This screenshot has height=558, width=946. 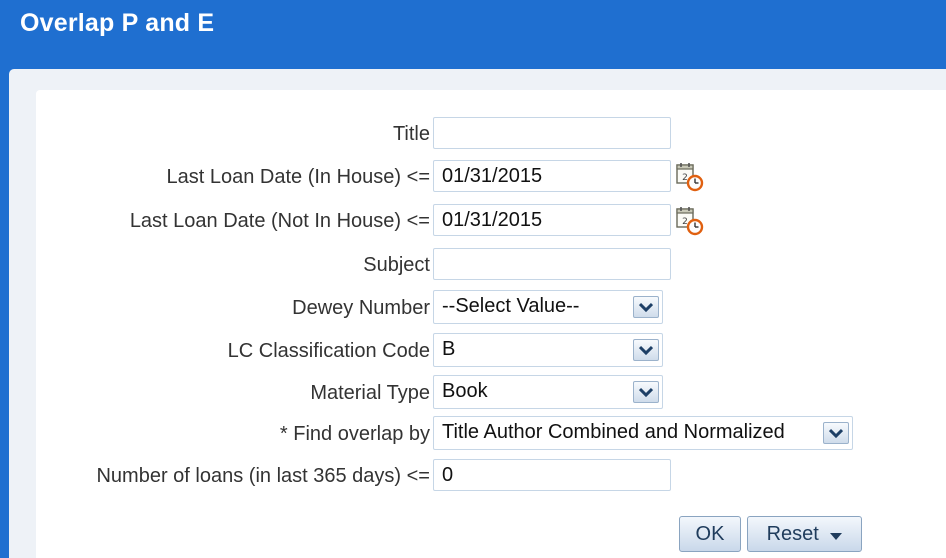 What do you see at coordinates (370, 393) in the screenshot?
I see `material-type-label: Material Type` at bounding box center [370, 393].